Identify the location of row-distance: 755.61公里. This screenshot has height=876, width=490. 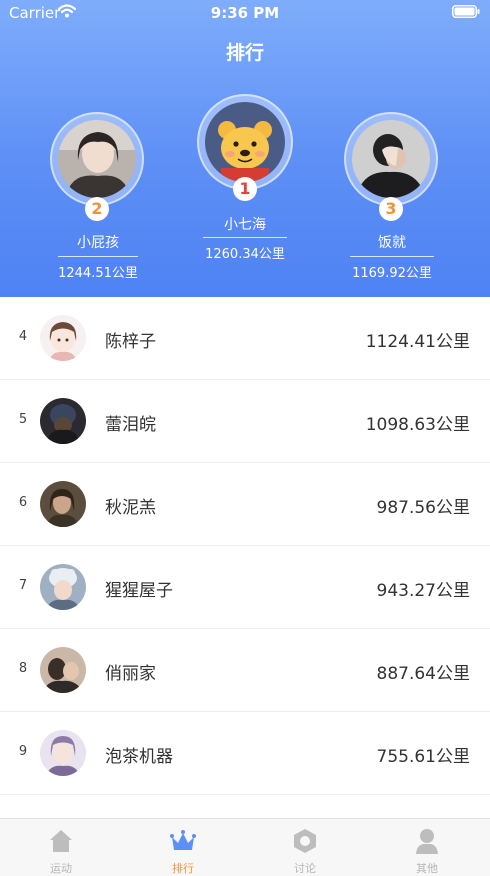
(423, 757).